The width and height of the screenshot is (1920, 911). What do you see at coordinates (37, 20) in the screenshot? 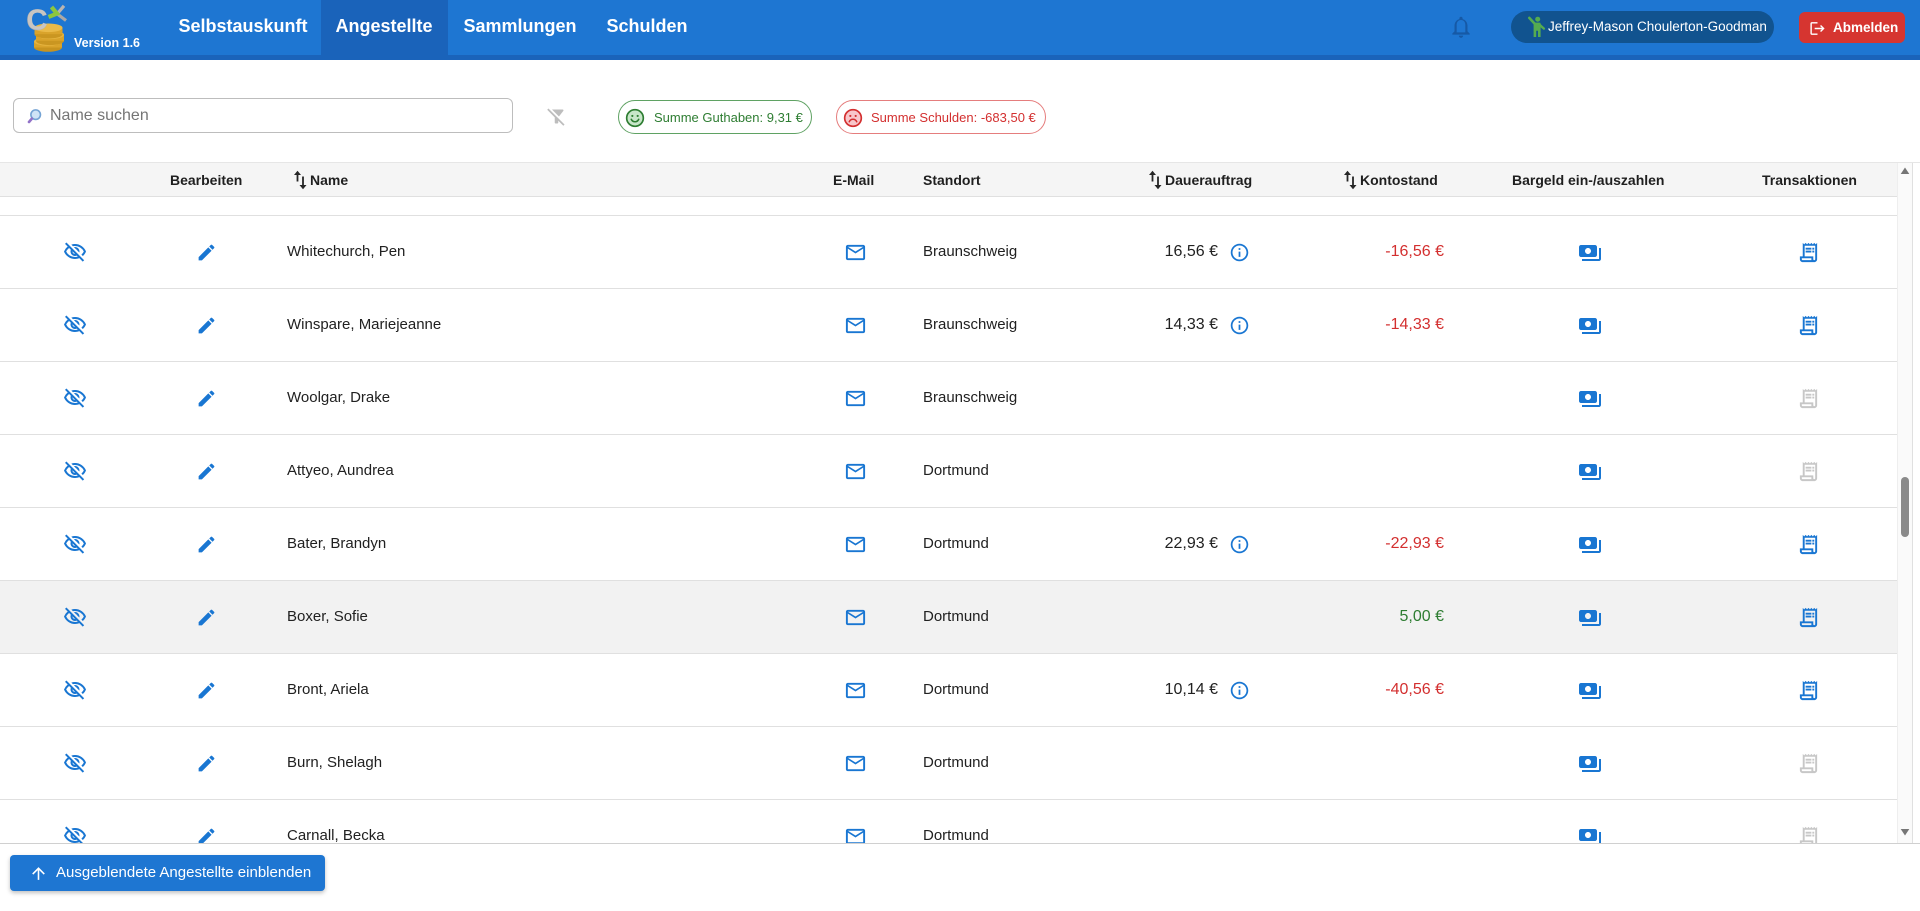
I see `svg-text: C` at bounding box center [37, 20].